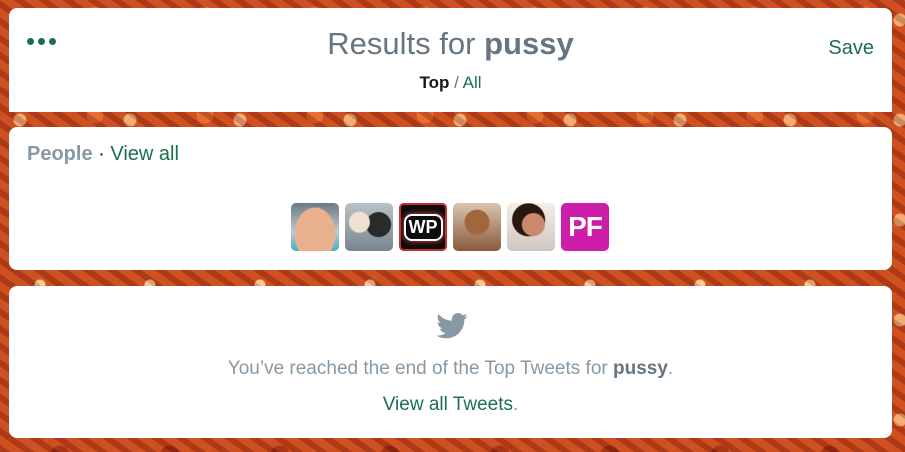 The width and height of the screenshot is (905, 452). I want to click on avatar: WP, so click(423, 227).